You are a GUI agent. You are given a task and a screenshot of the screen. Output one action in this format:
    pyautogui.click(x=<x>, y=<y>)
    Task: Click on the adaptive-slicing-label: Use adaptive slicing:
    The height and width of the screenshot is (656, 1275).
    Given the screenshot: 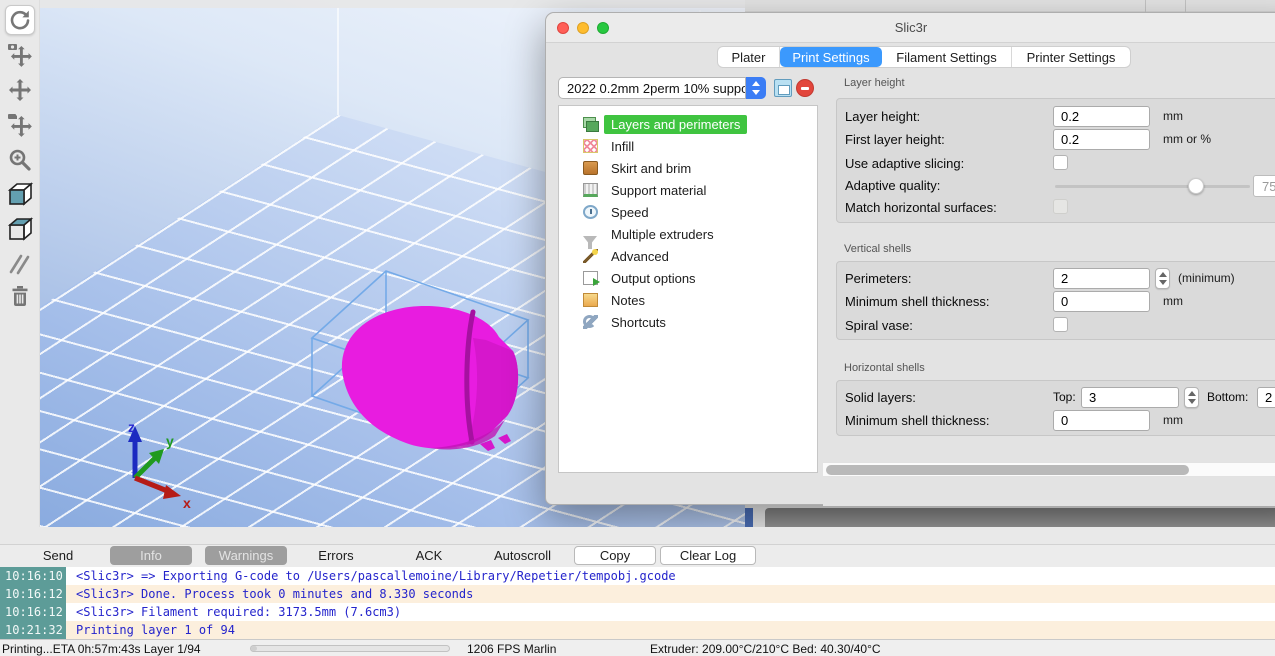 What is the action you would take?
    pyautogui.click(x=905, y=163)
    